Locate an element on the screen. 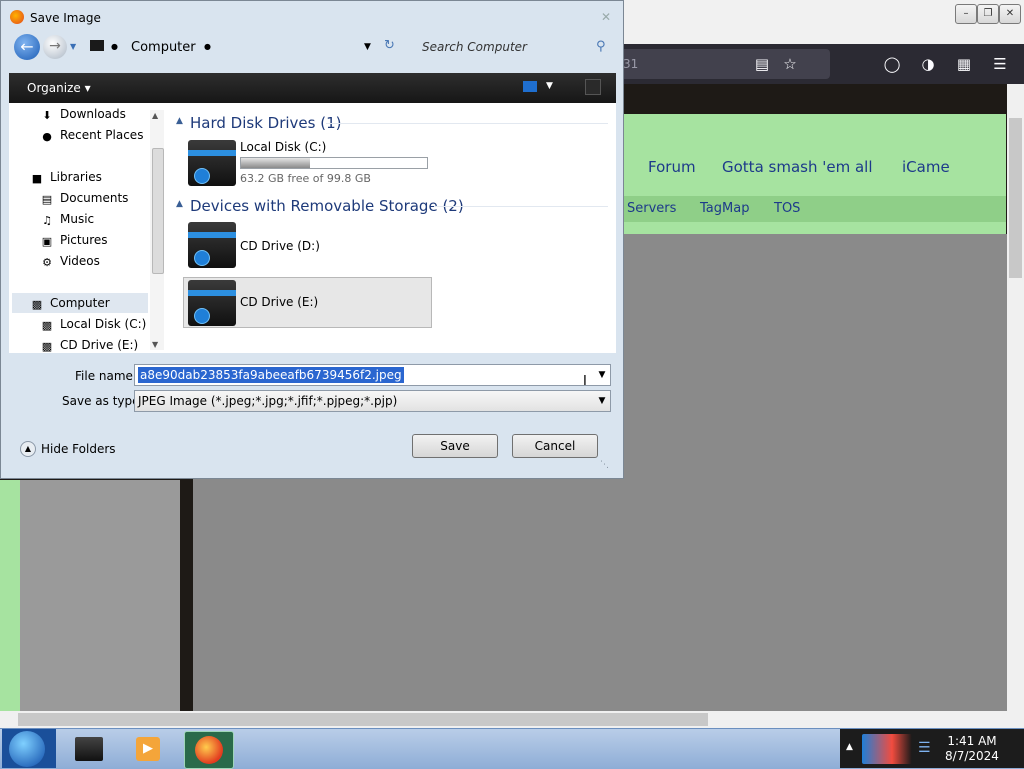 The image size is (1024, 769). cancel-button: Cancel is located at coordinates (555, 446).